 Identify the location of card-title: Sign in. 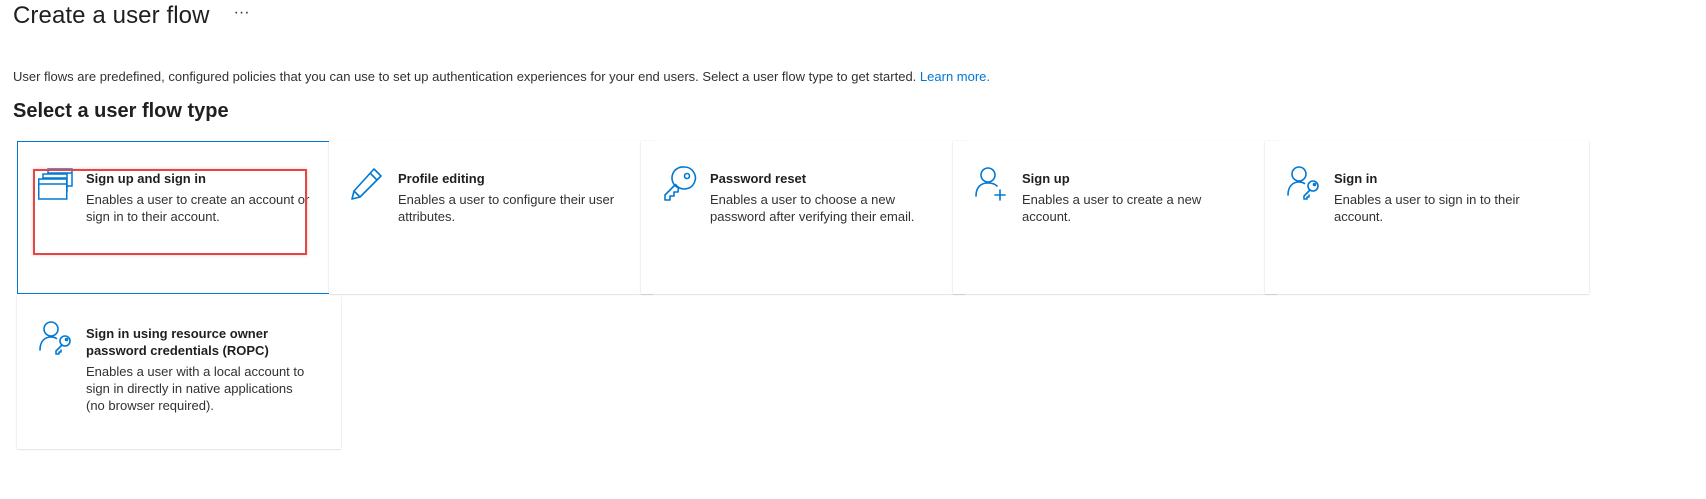
(1356, 178).